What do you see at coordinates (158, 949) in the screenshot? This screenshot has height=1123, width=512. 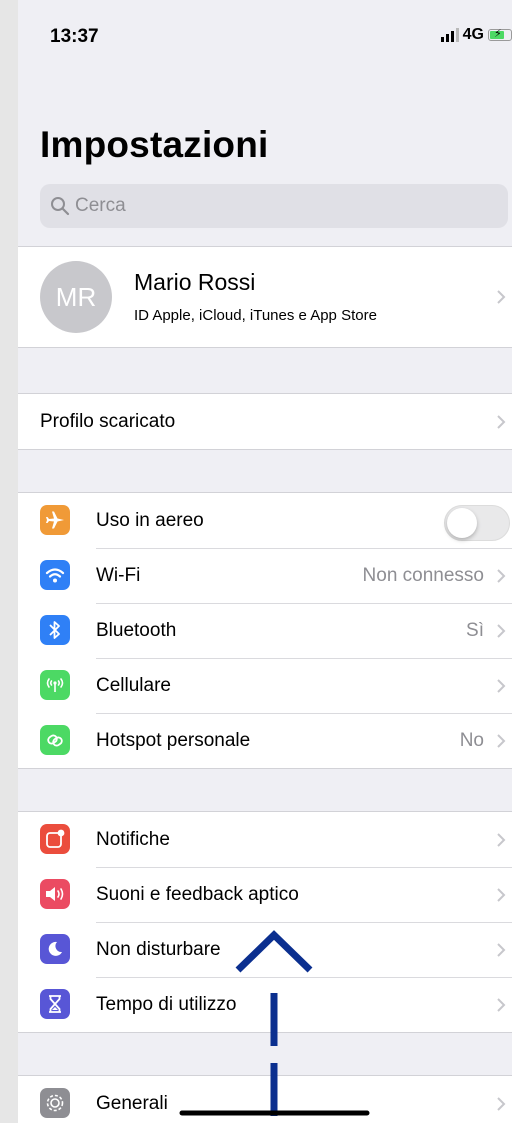 I see `do-not-disturb-label: Non disturbare` at bounding box center [158, 949].